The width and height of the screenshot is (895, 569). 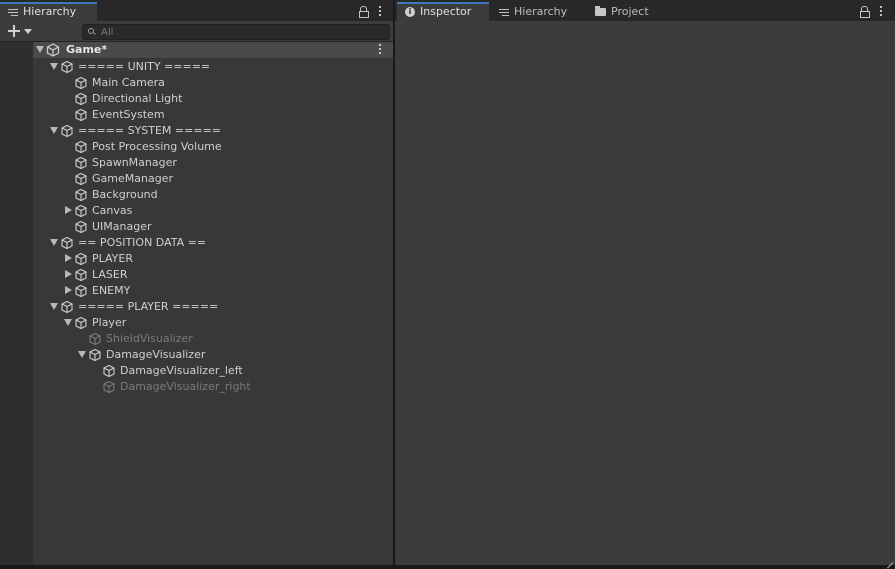 What do you see at coordinates (134, 162) in the screenshot?
I see `hierarchy-item-label: SpawnManager` at bounding box center [134, 162].